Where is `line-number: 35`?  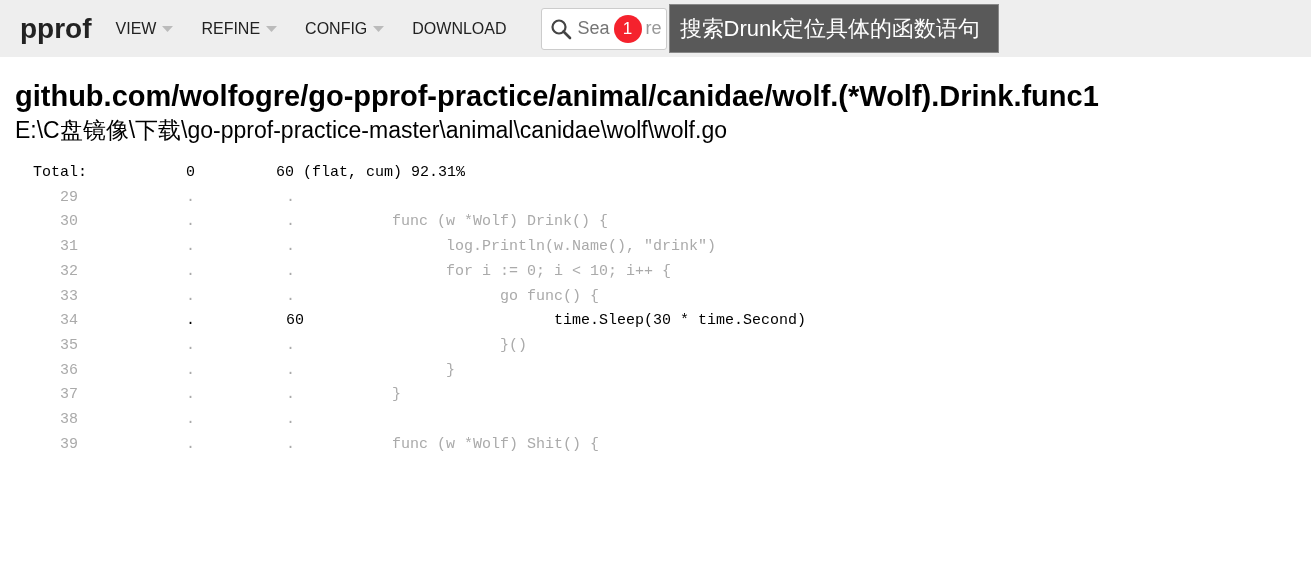 line-number: 35 is located at coordinates (69, 345).